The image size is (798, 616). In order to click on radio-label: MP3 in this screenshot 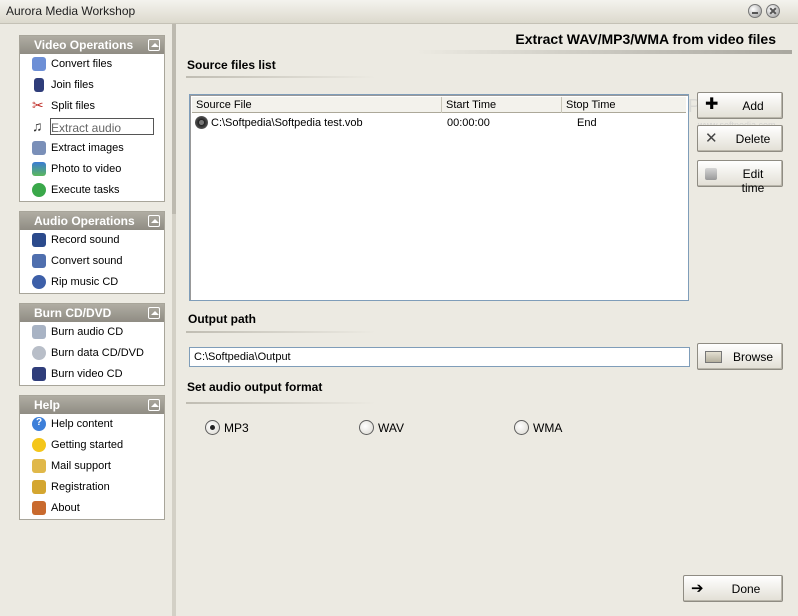, I will do `click(236, 428)`.